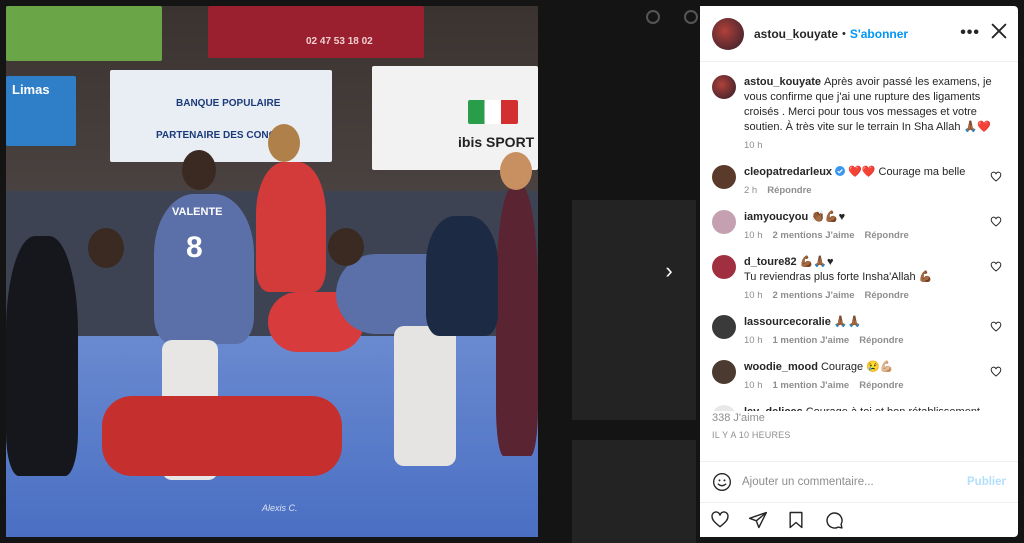 This screenshot has width=1024, height=543. I want to click on ad-text: Limas, so click(31, 89).